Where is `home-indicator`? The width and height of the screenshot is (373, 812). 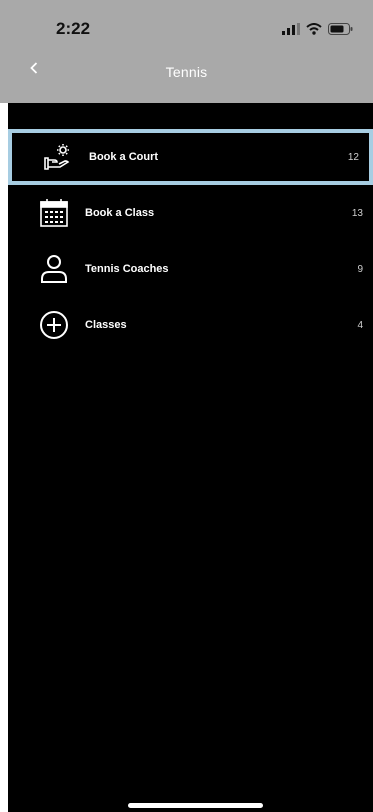 home-indicator is located at coordinates (195, 805).